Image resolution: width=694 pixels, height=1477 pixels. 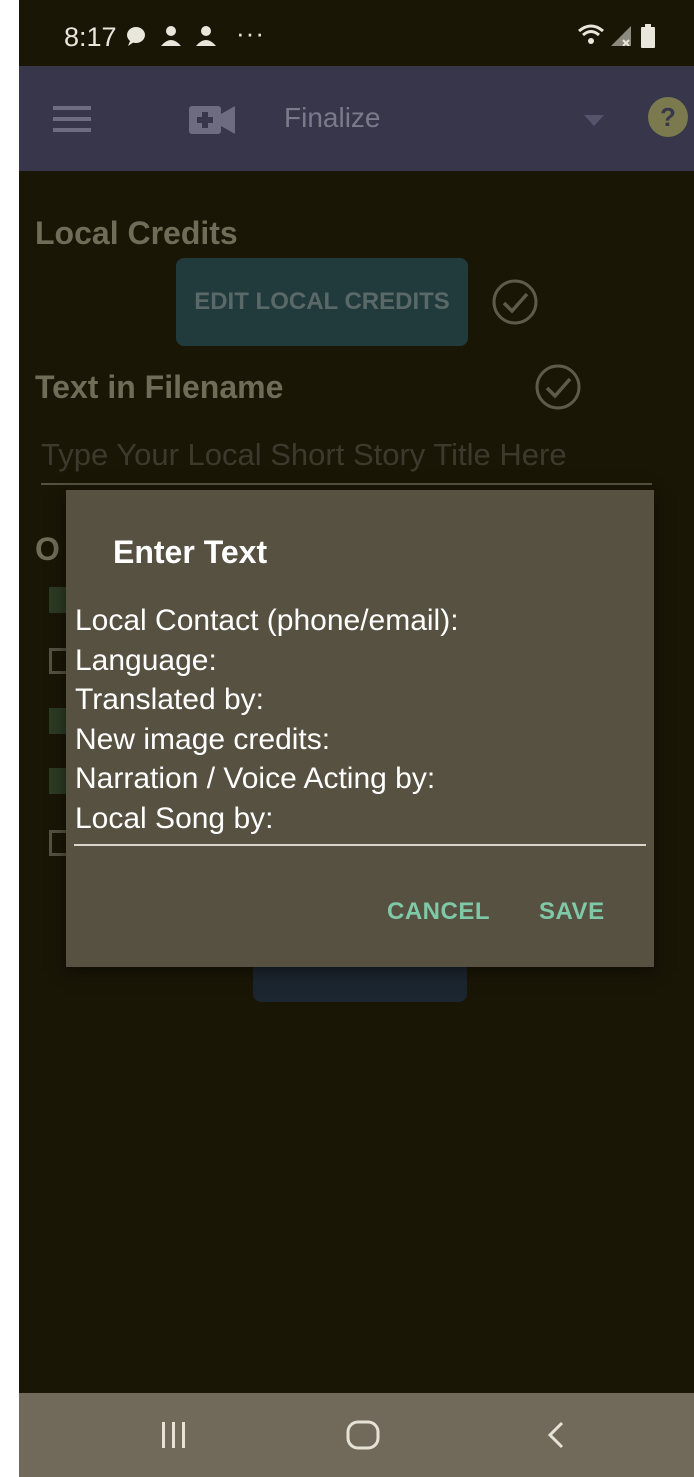 I want to click on dropdown-arrow-icon, so click(x=594, y=123).